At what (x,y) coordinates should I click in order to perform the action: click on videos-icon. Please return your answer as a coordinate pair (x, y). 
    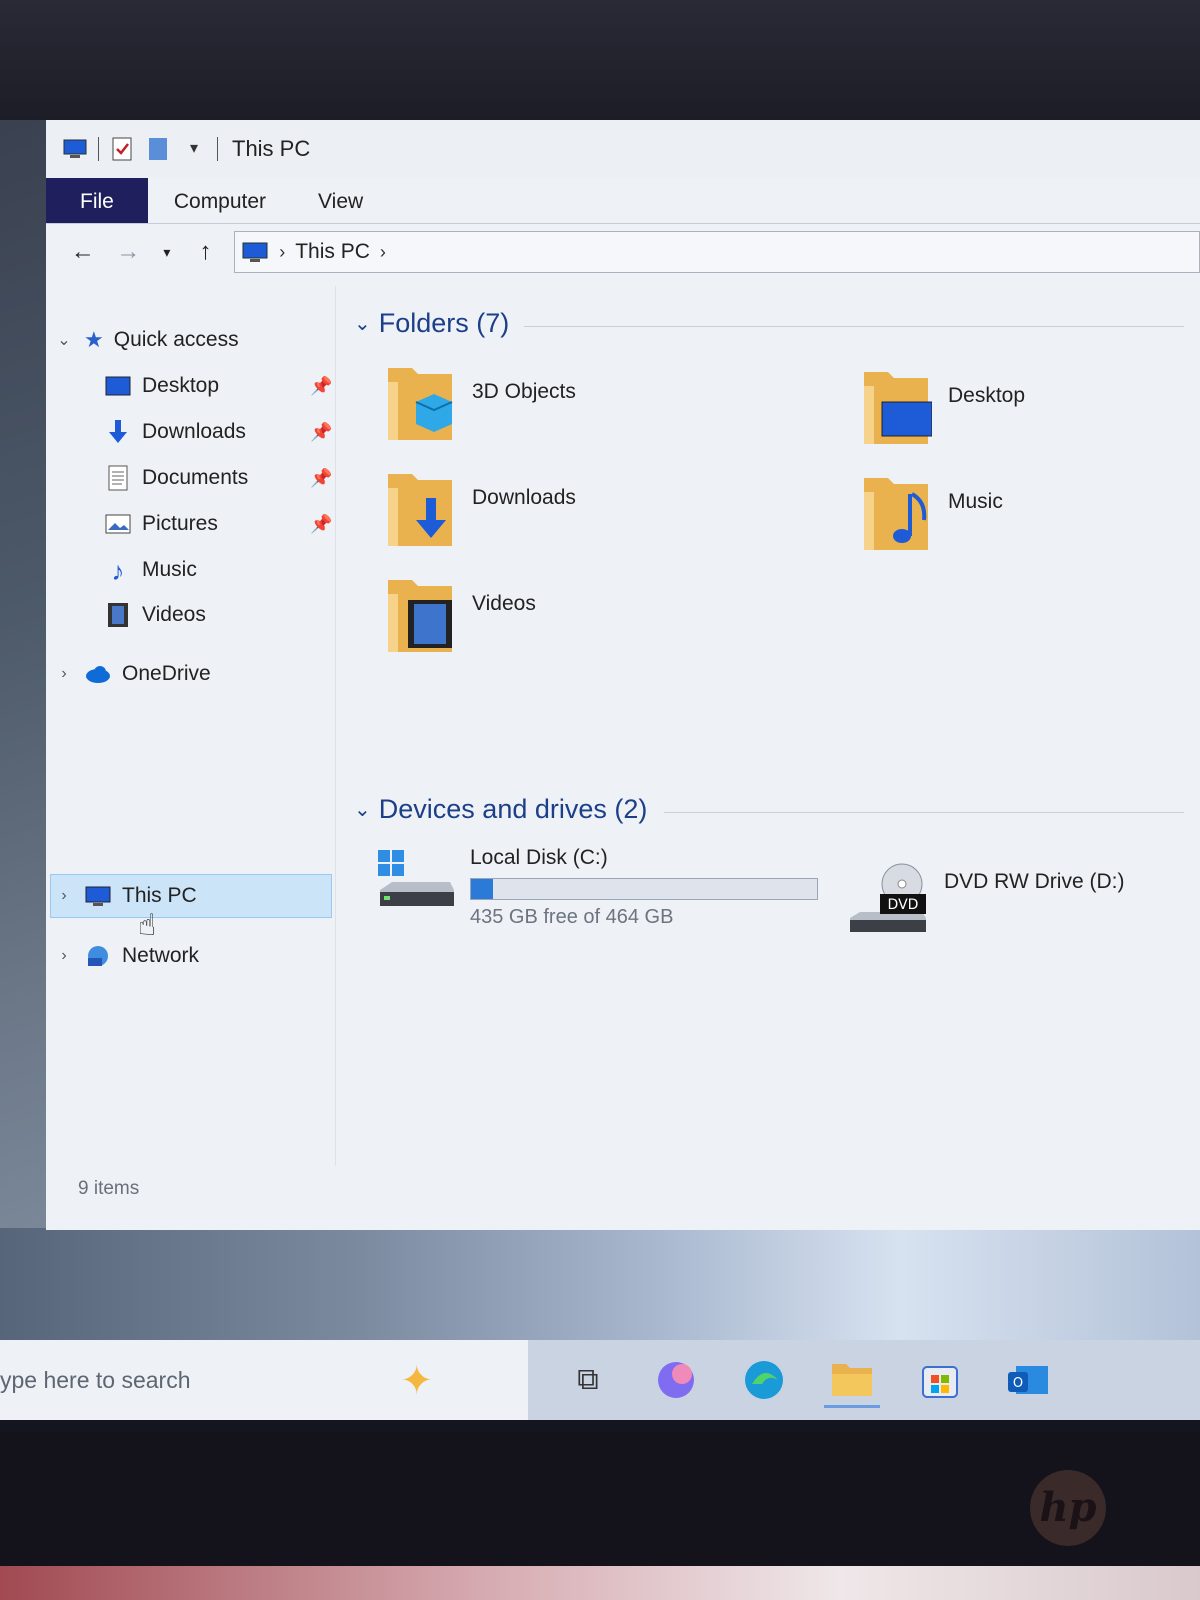
    Looking at the image, I should click on (118, 615).